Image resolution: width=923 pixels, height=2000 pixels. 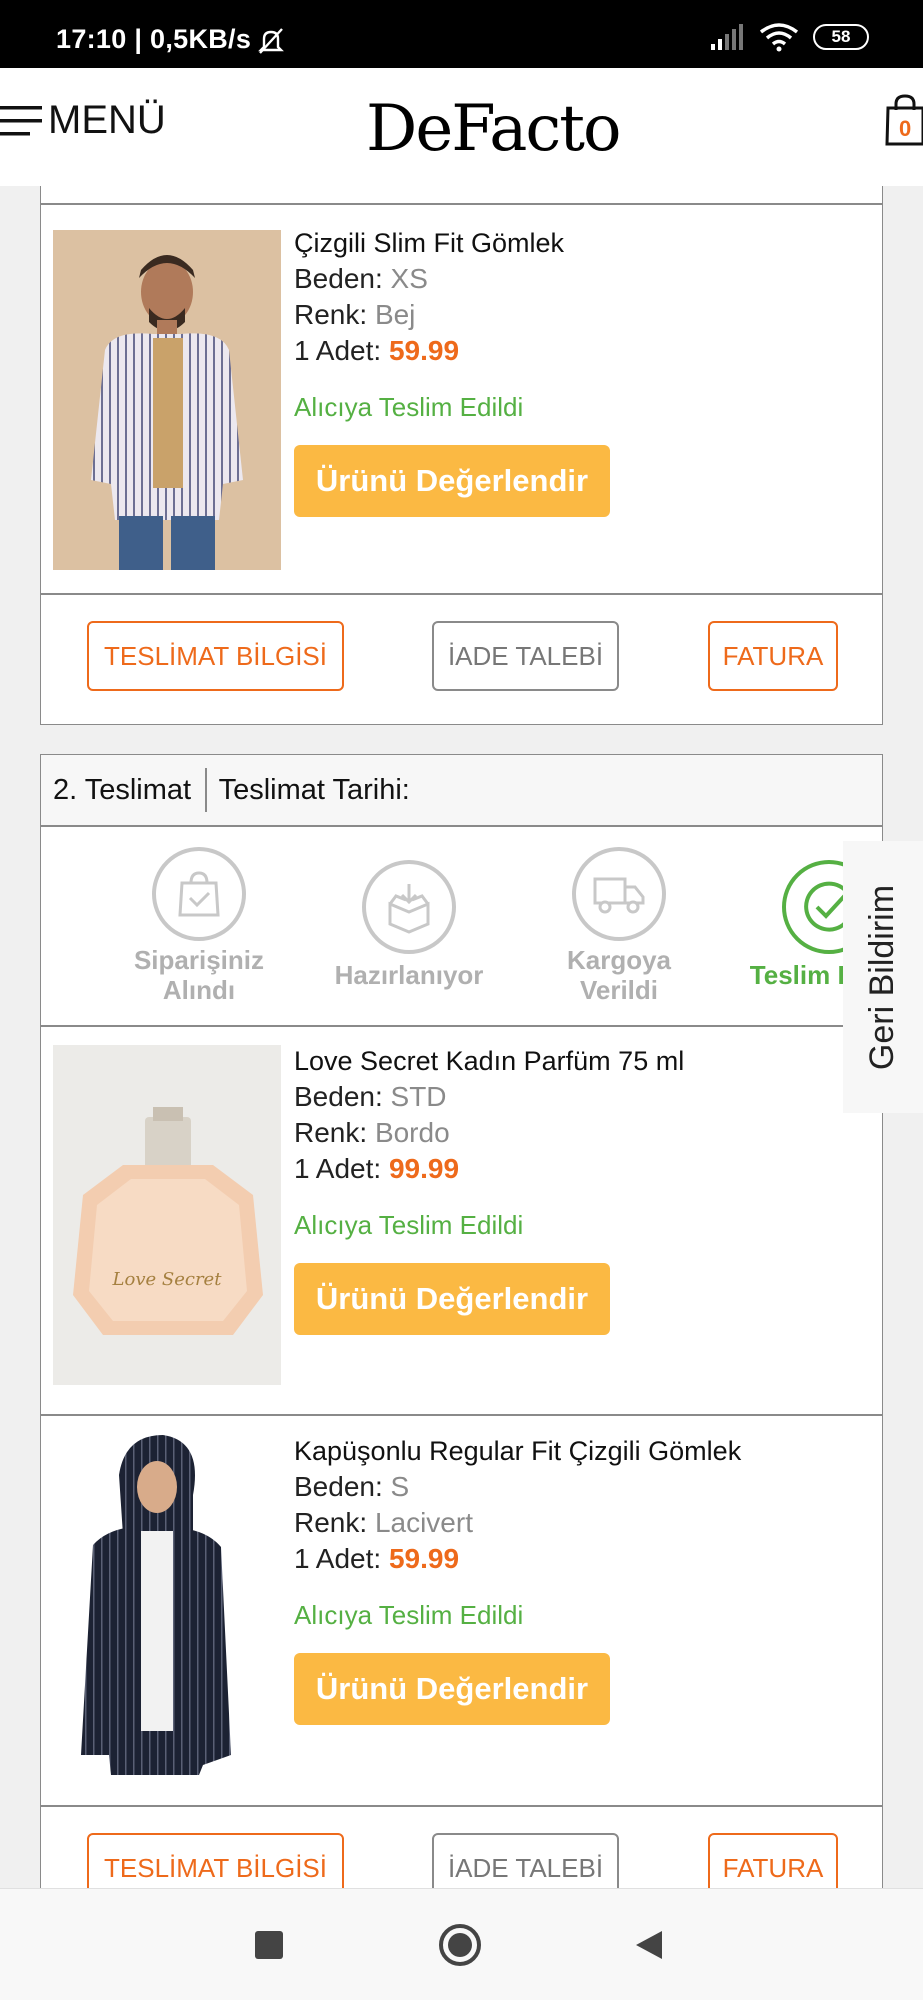 I want to click on product-photo-perfume: Love Secret, so click(x=167, y=1215).